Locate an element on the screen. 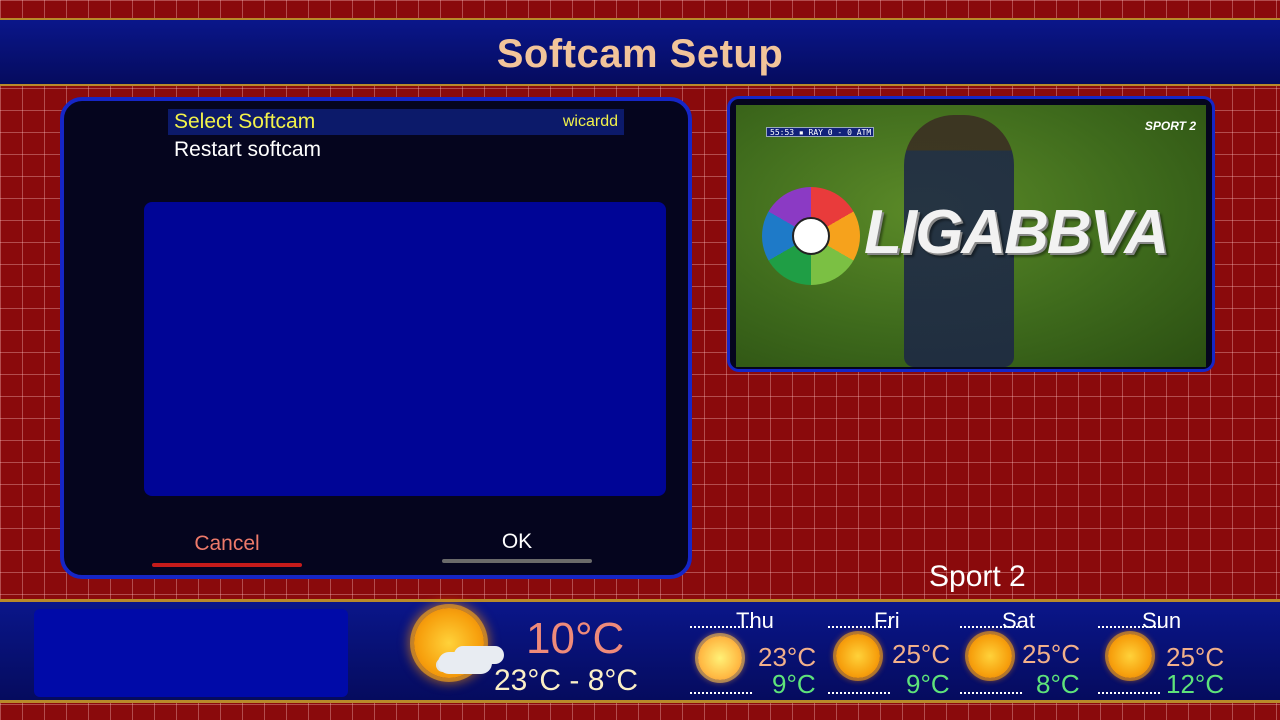 The image size is (1280, 720). forecast-day: Sat 25°C 8°C is located at coordinates (1030, 652).